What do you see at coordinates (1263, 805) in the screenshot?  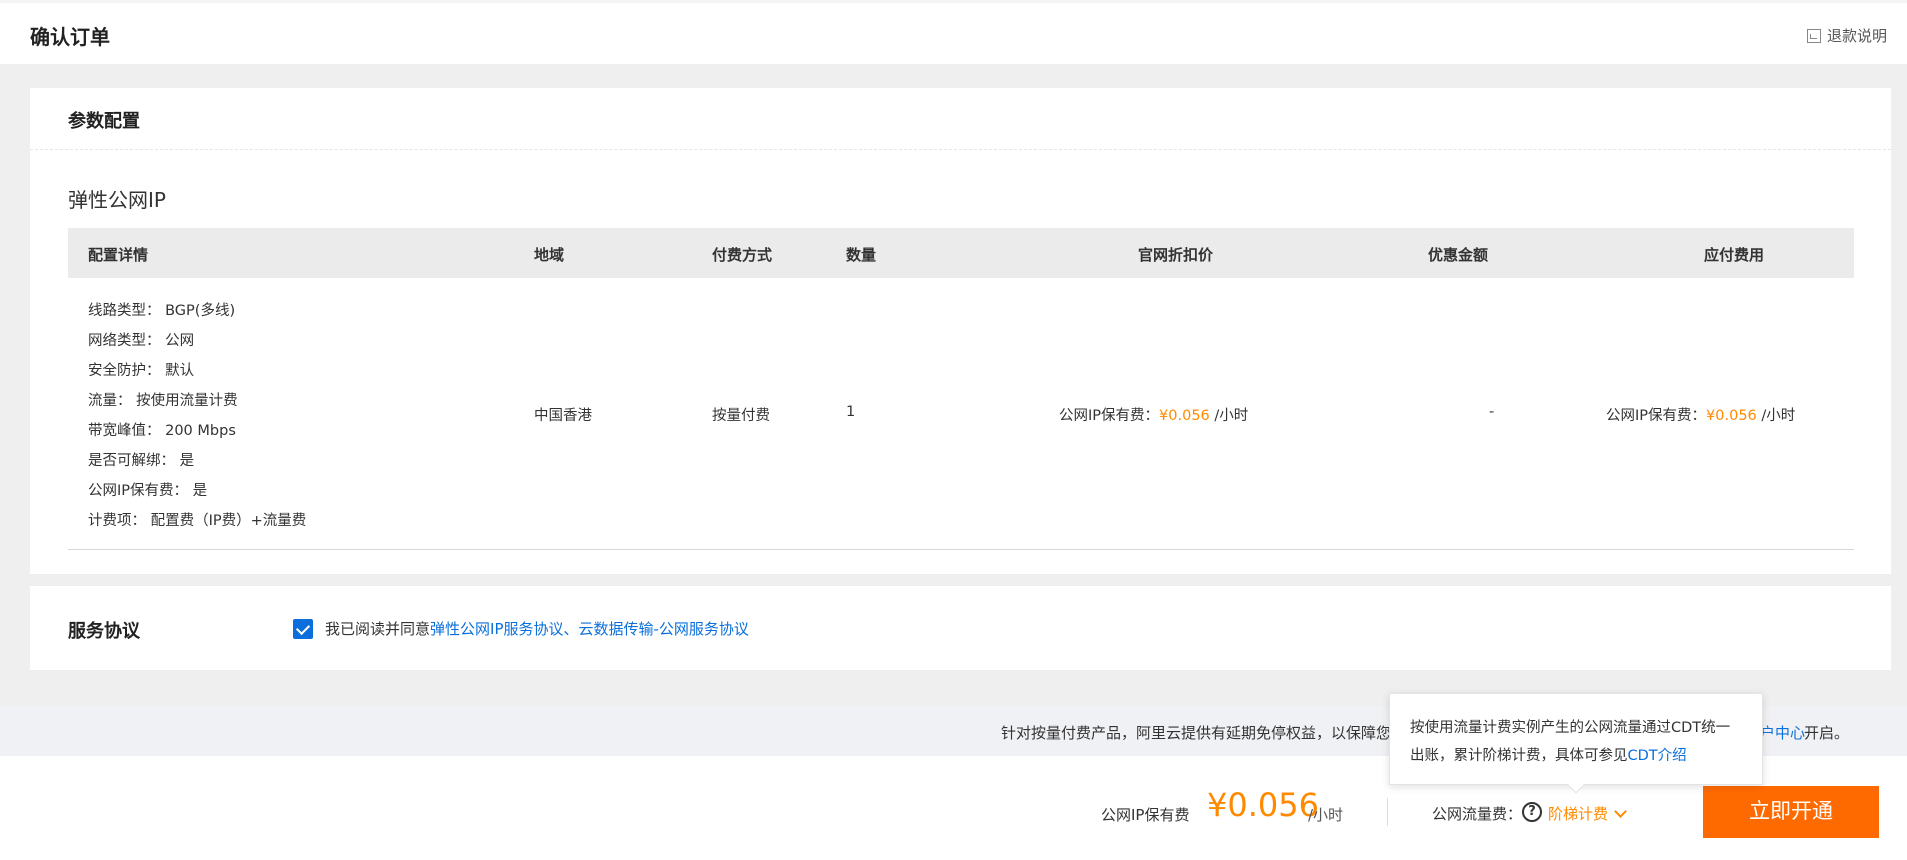 I see `fee-amount: ¥0.056` at bounding box center [1263, 805].